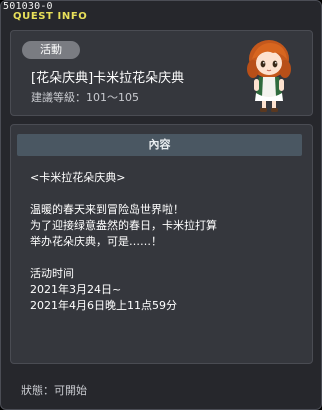 The height and width of the screenshot is (410, 322). What do you see at coordinates (108, 78) in the screenshot?
I see `quest-title: [花朵庆典]卡米拉花朵庆典` at bounding box center [108, 78].